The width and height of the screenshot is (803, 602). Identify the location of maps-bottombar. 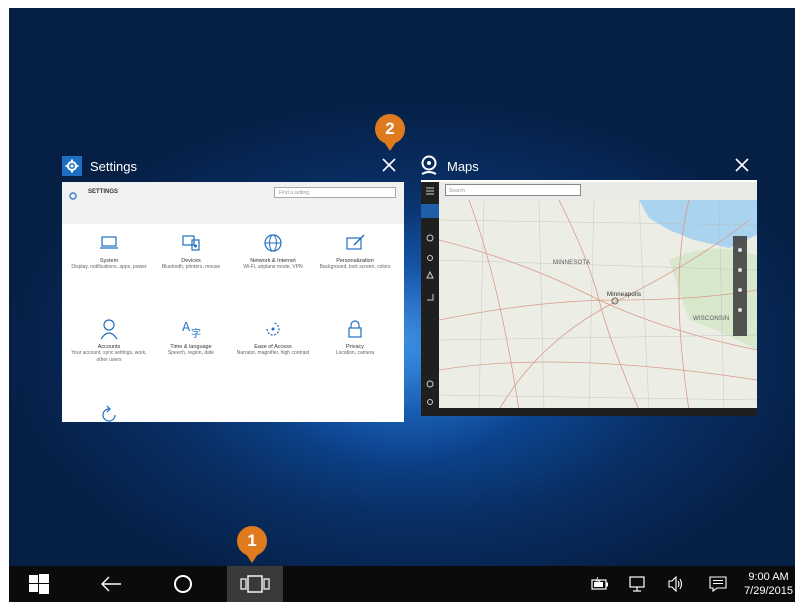
(598, 412).